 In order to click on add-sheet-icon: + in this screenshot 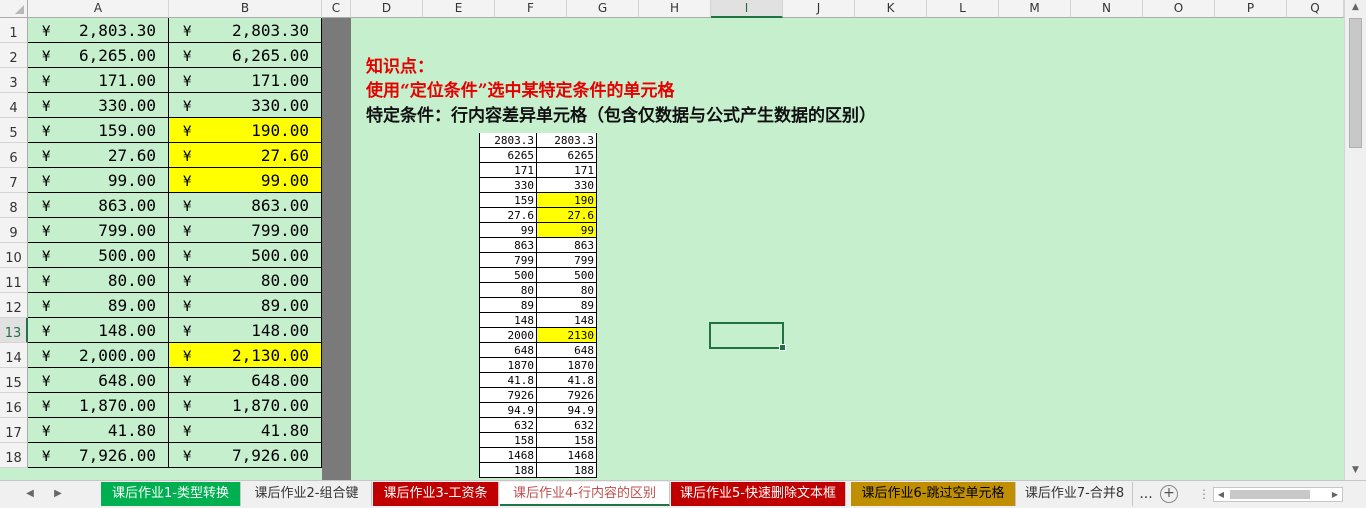, I will do `click(1169, 494)`.